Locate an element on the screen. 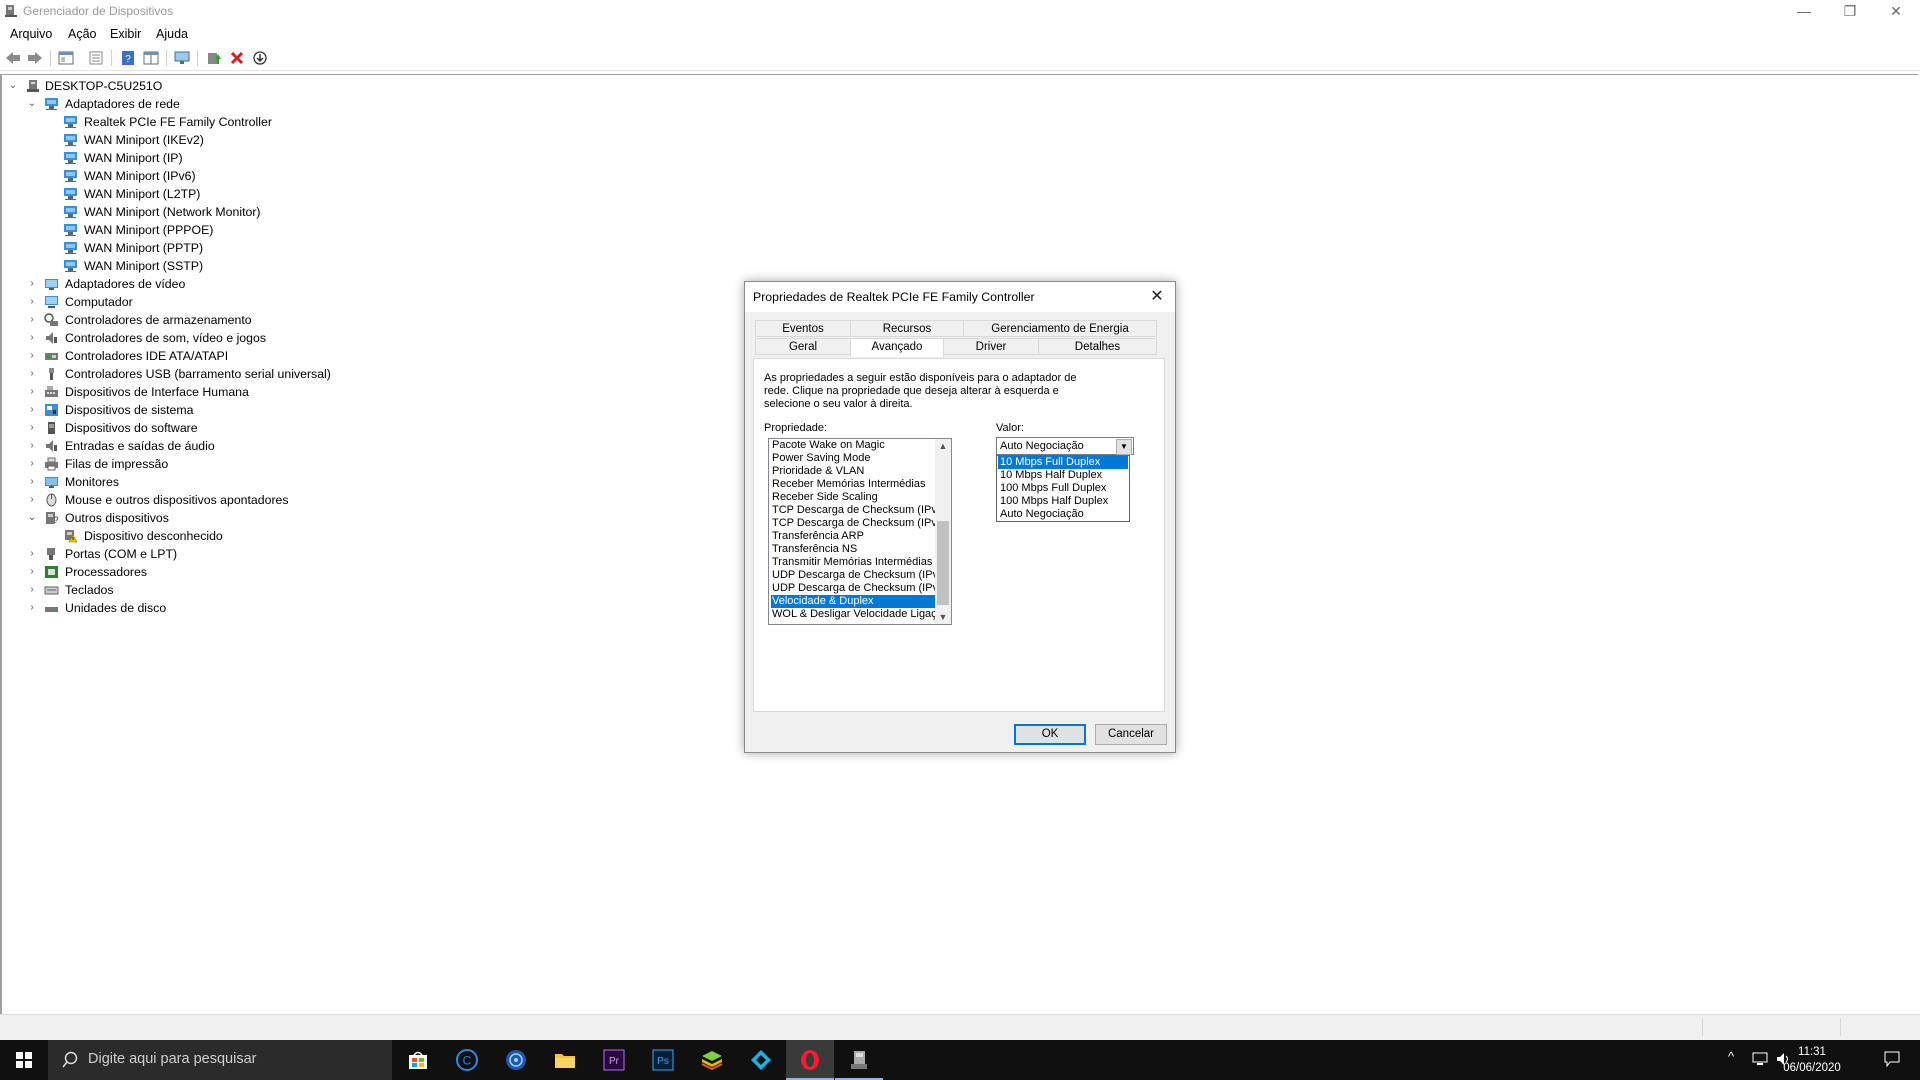  list-item: TCP Descarga de Checksum (IPv6 is located at coordinates (854, 523).